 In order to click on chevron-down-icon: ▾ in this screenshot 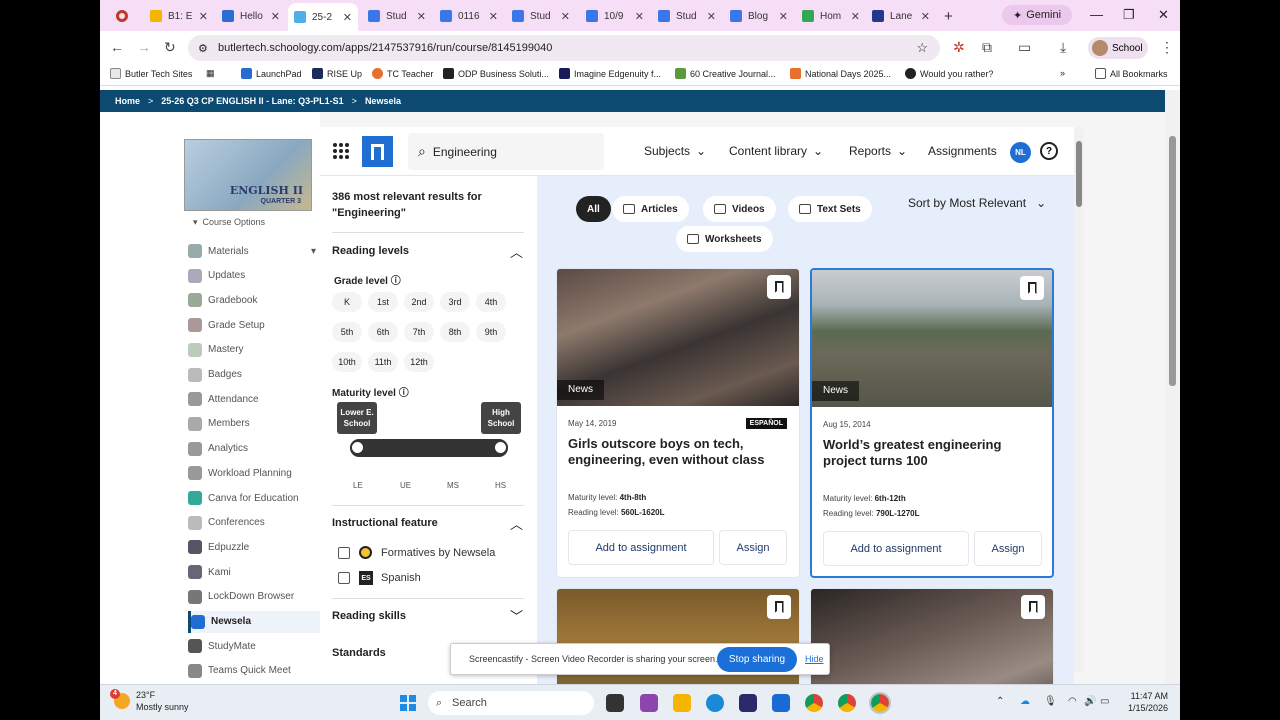, I will do `click(313, 251)`.